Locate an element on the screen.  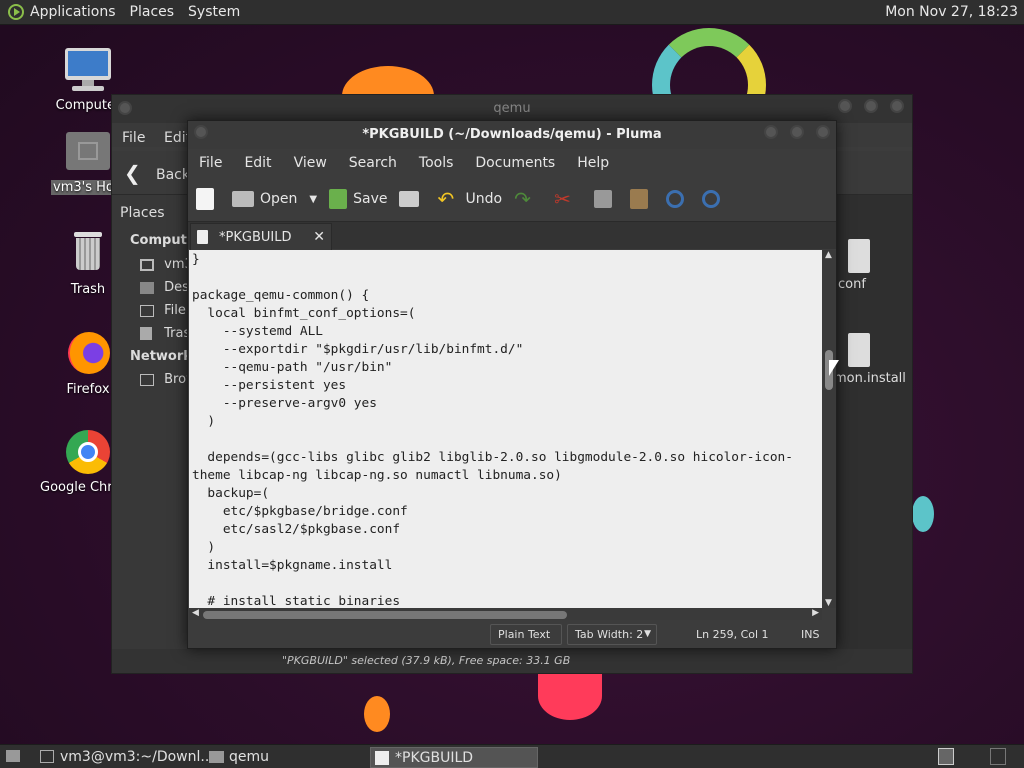
terminal-icon is located at coordinates (47, 756).